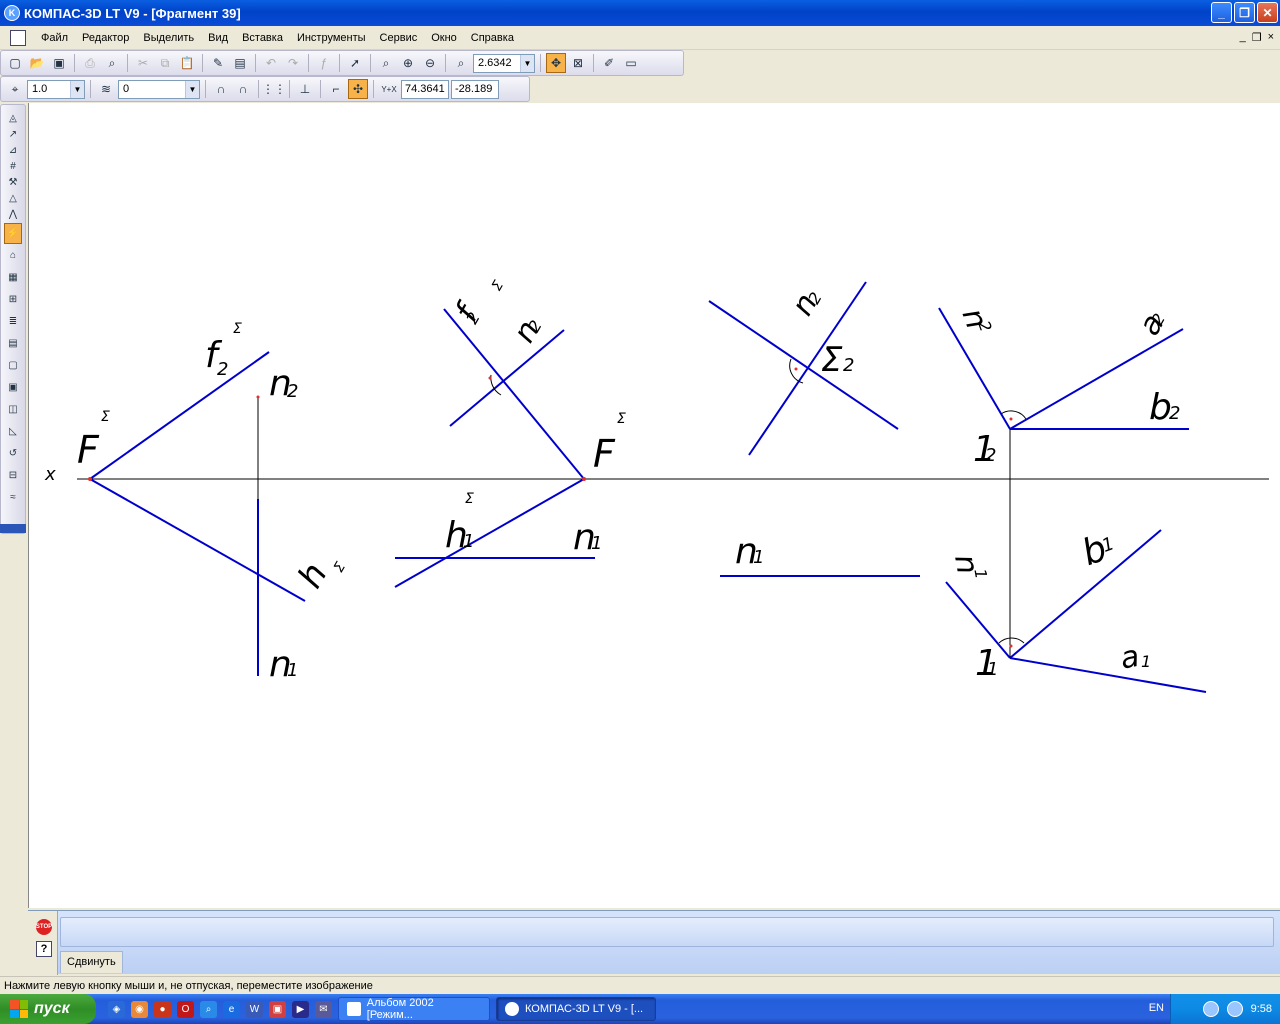 This screenshot has height=1024, width=1280. Describe the element at coordinates (13, 321) in the screenshot. I see `circle-icon: ≣` at that location.